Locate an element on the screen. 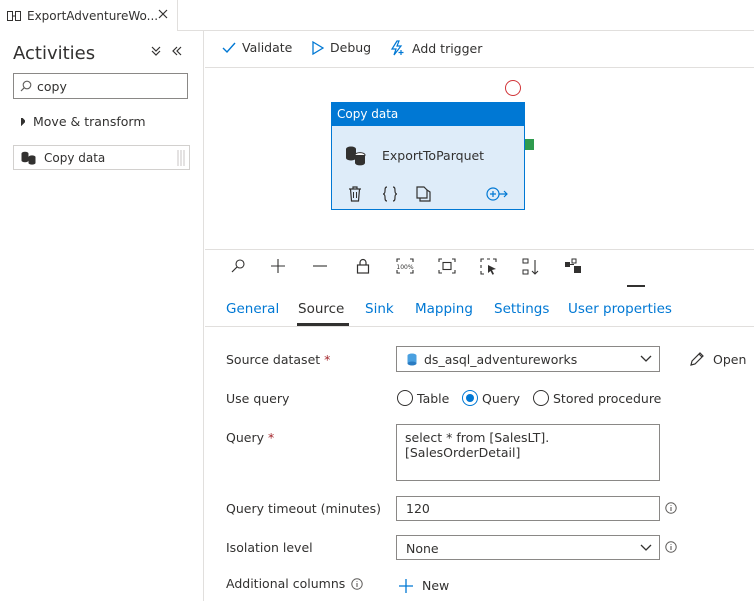 The image size is (754, 601). isolation-value: None is located at coordinates (422, 548).